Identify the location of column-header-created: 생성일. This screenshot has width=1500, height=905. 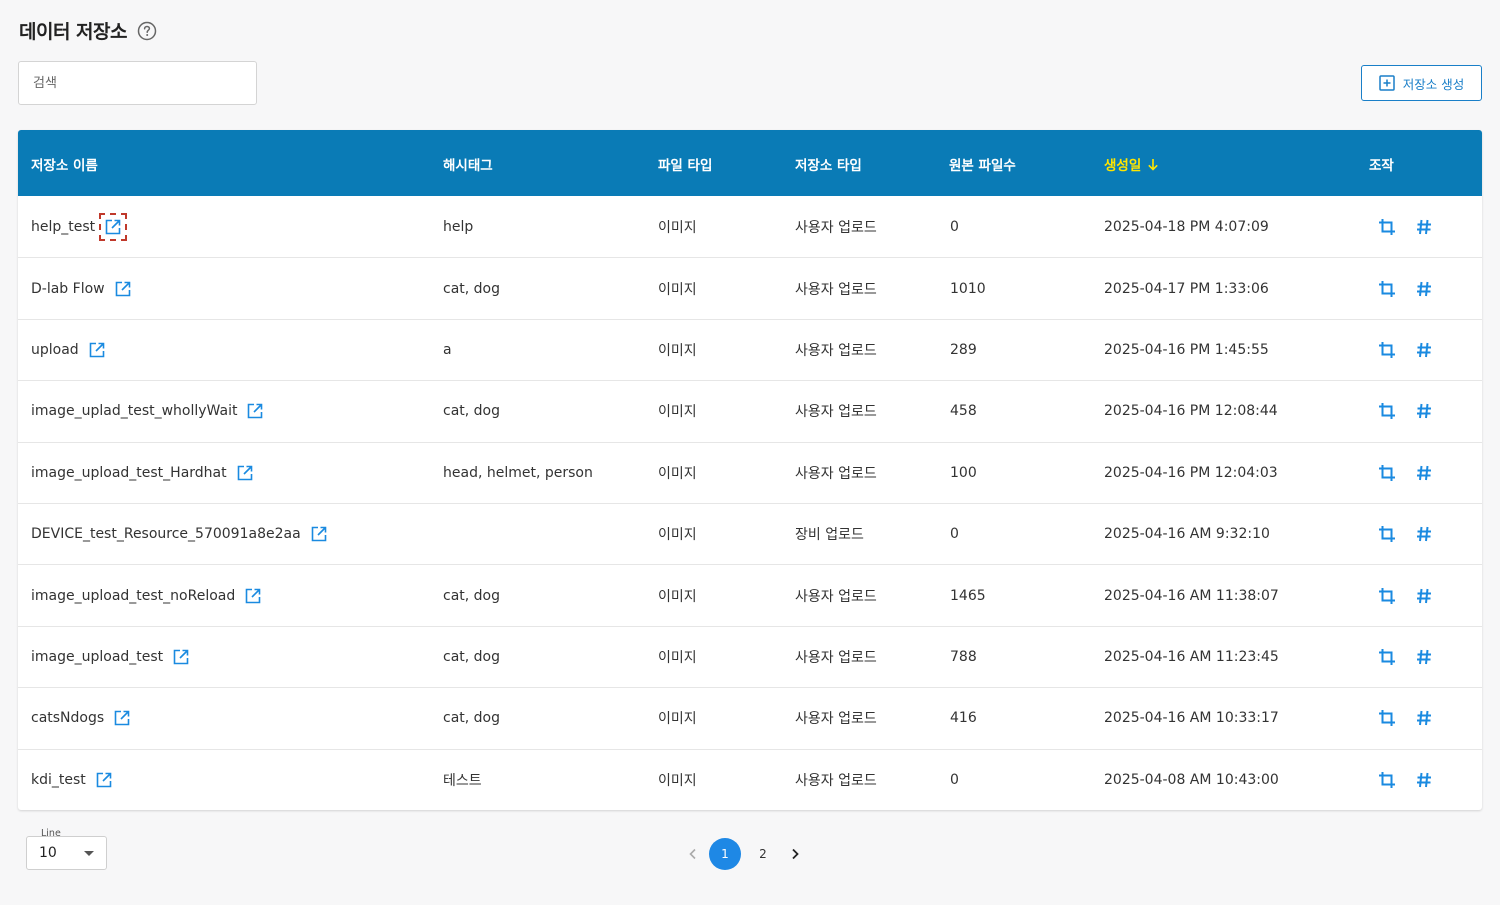
(1131, 164).